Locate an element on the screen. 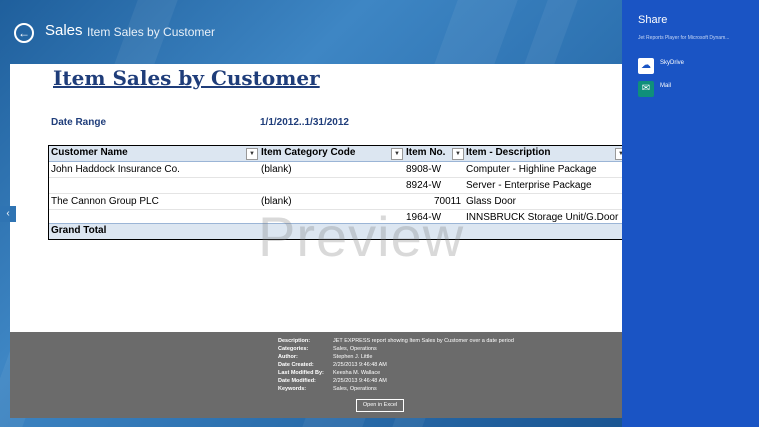 The height and width of the screenshot is (427, 759). share-target-label: Mail is located at coordinates (666, 86).